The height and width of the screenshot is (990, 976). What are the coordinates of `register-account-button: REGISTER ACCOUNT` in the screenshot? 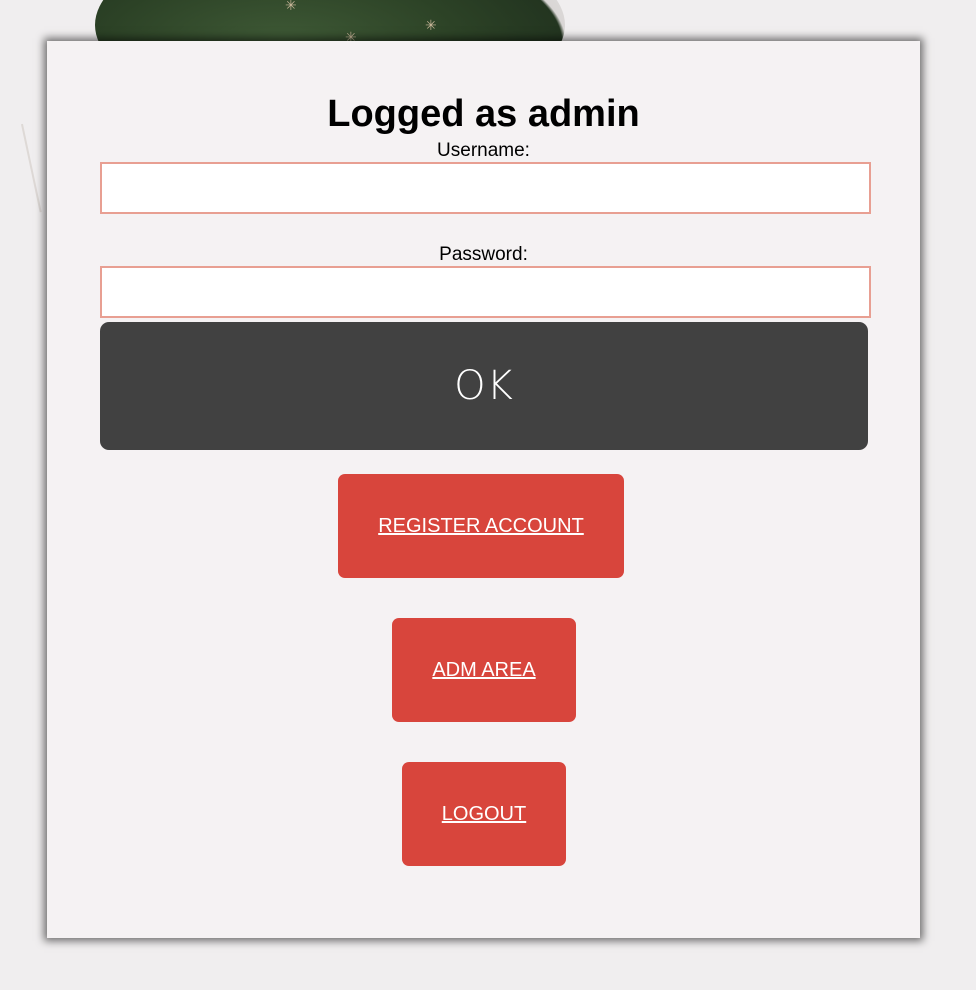 It's located at (481, 526).